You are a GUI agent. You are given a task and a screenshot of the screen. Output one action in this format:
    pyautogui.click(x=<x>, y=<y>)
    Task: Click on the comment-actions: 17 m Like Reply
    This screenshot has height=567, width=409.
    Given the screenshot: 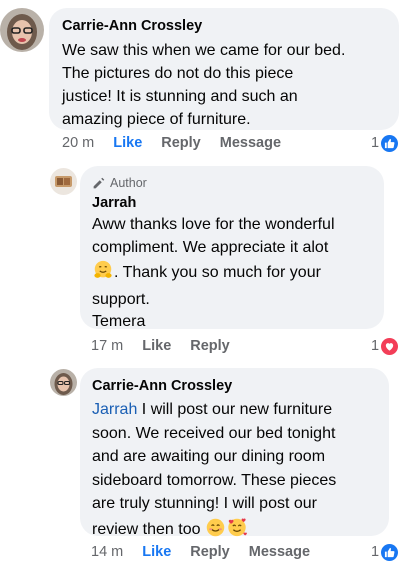 What is the action you would take?
    pyautogui.click(x=170, y=346)
    